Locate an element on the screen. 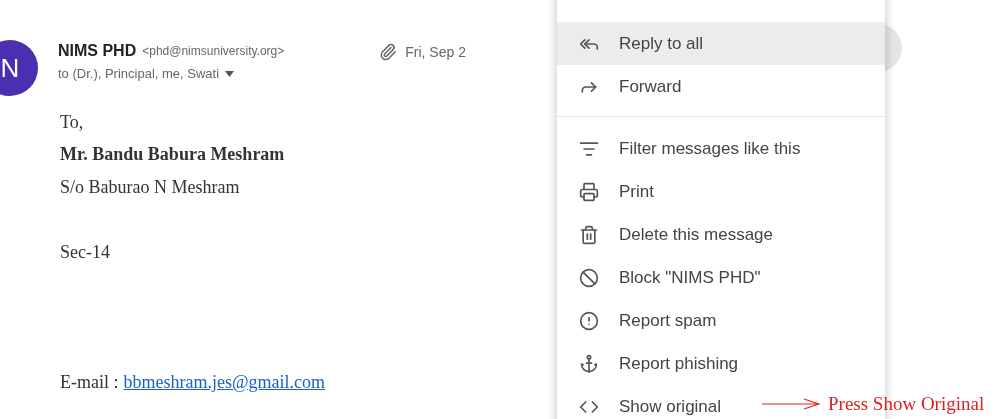 The width and height of the screenshot is (1006, 419). sender-name: NIMS PHD is located at coordinates (97, 51).